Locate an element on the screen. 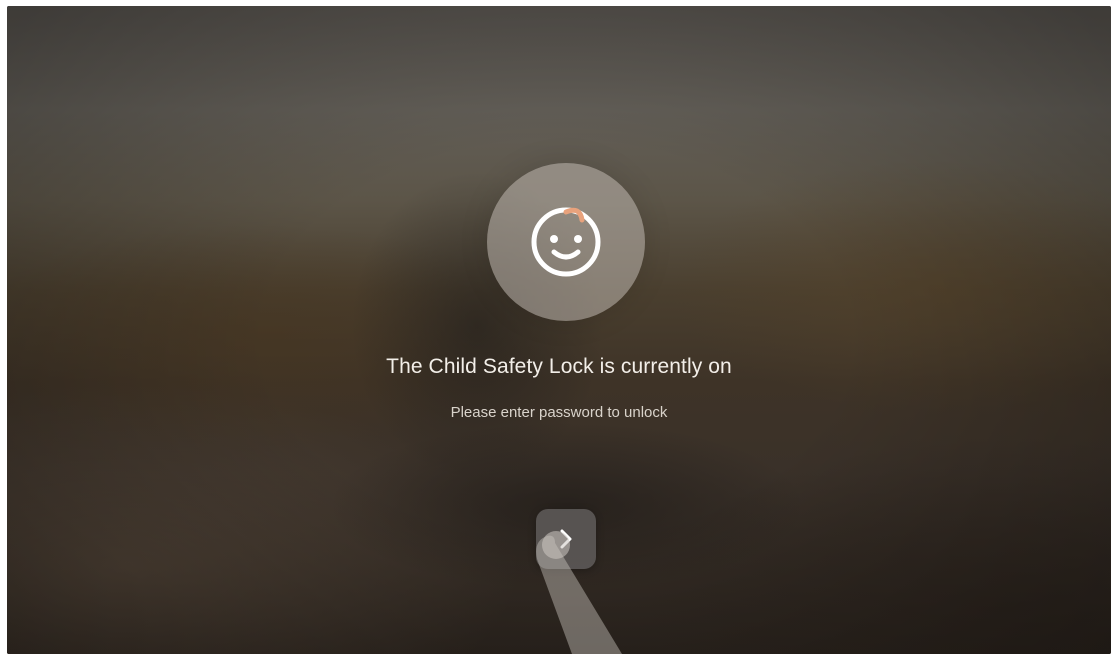 Image resolution: width=1116 pixels, height=657 pixels. unlock-next-button is located at coordinates (566, 539).